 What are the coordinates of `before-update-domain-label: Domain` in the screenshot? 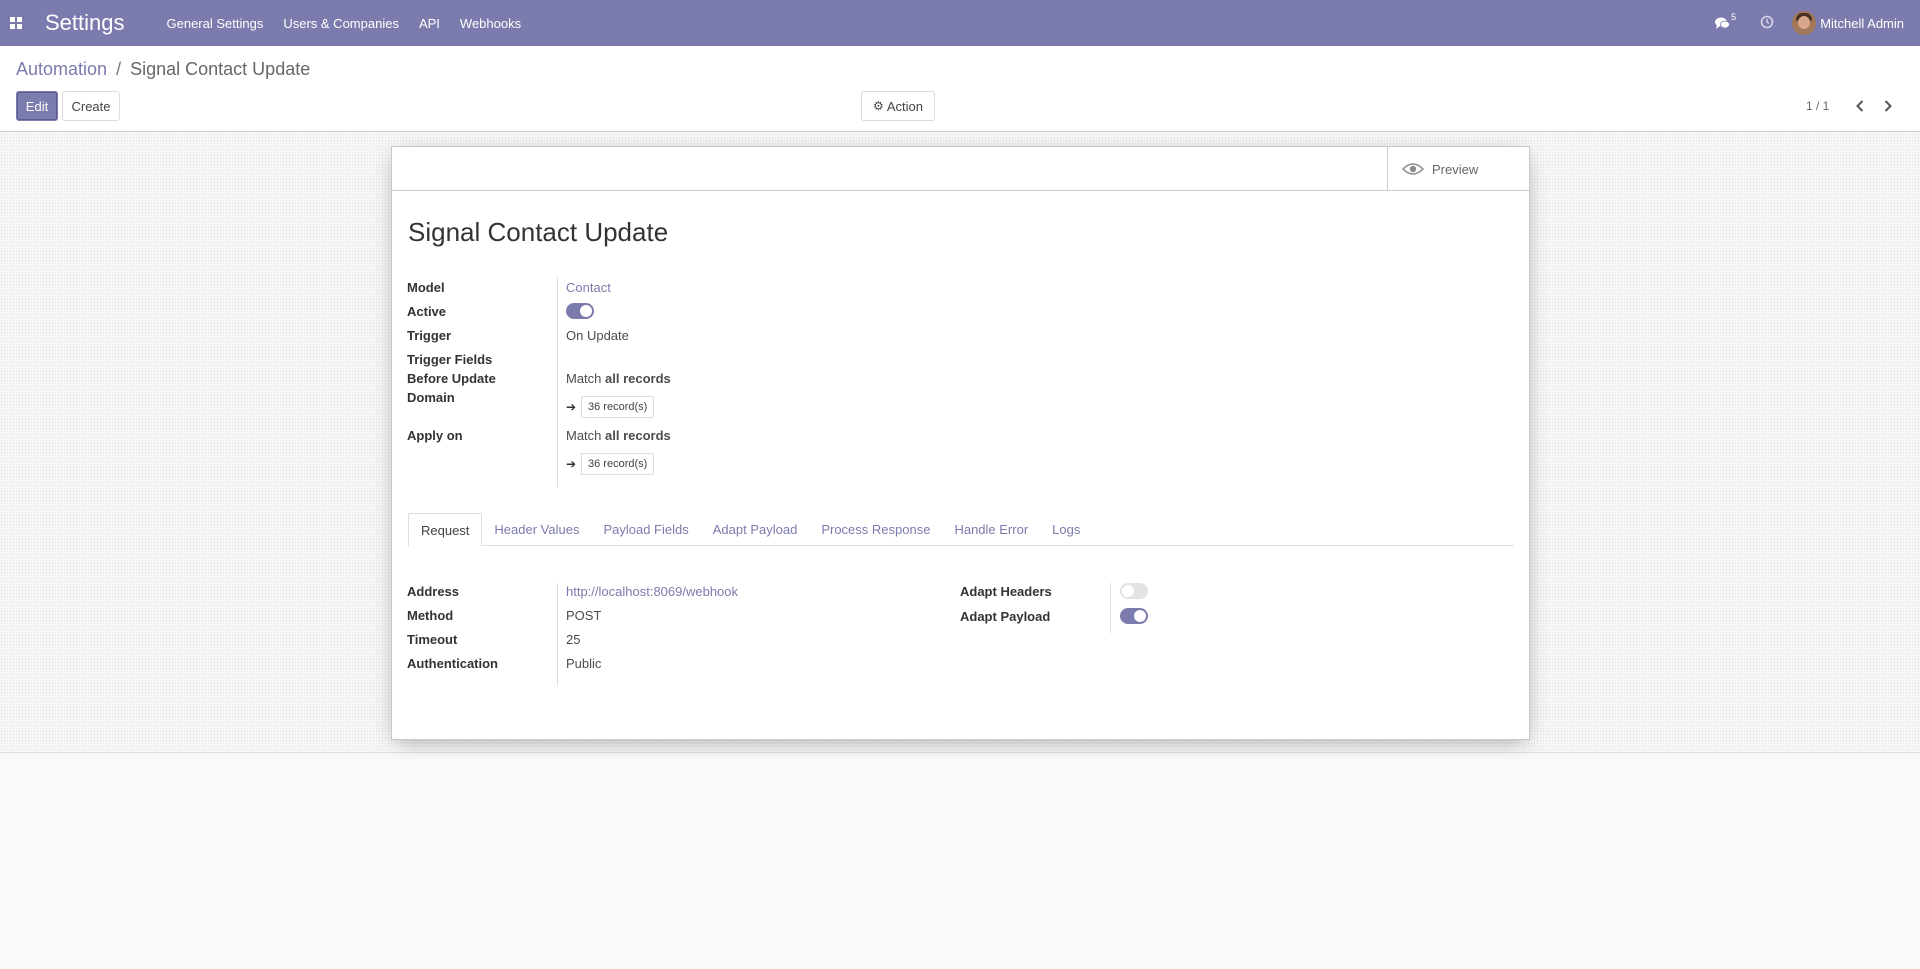 It's located at (431, 397).